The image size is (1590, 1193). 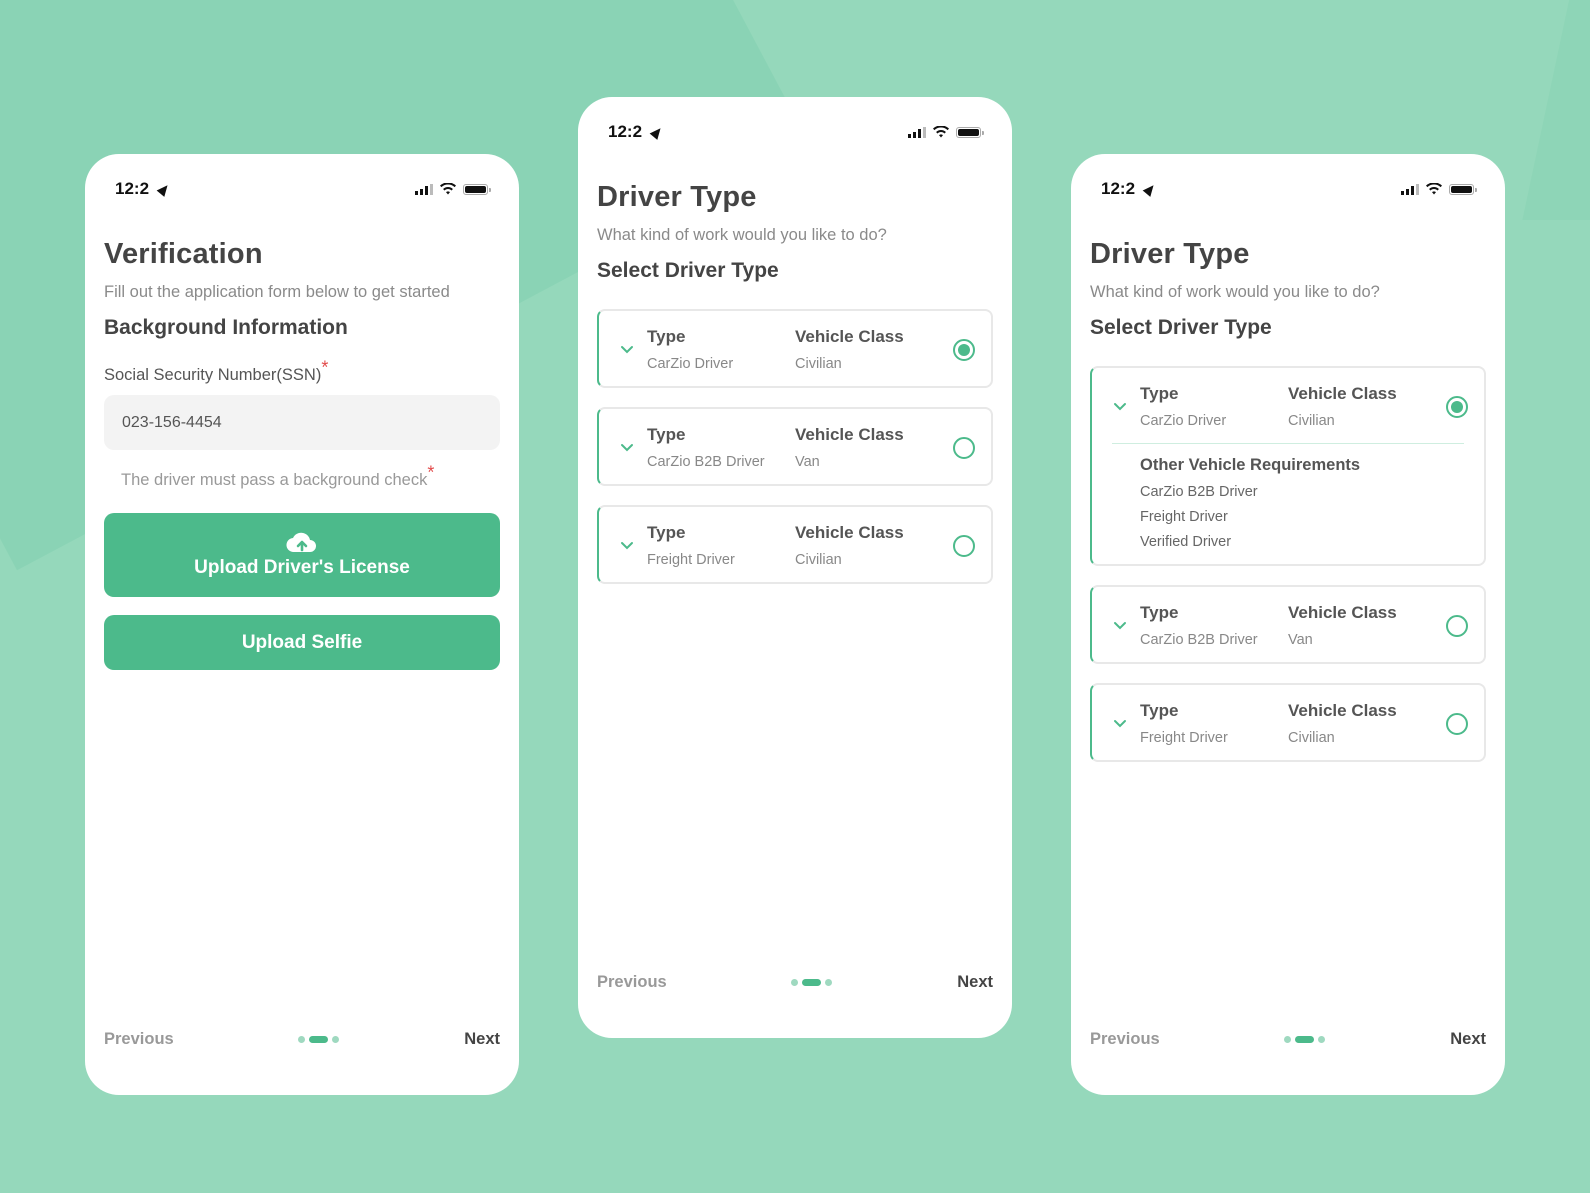 I want to click on requirements-title: Other Vehicle Requirements, so click(x=1250, y=465).